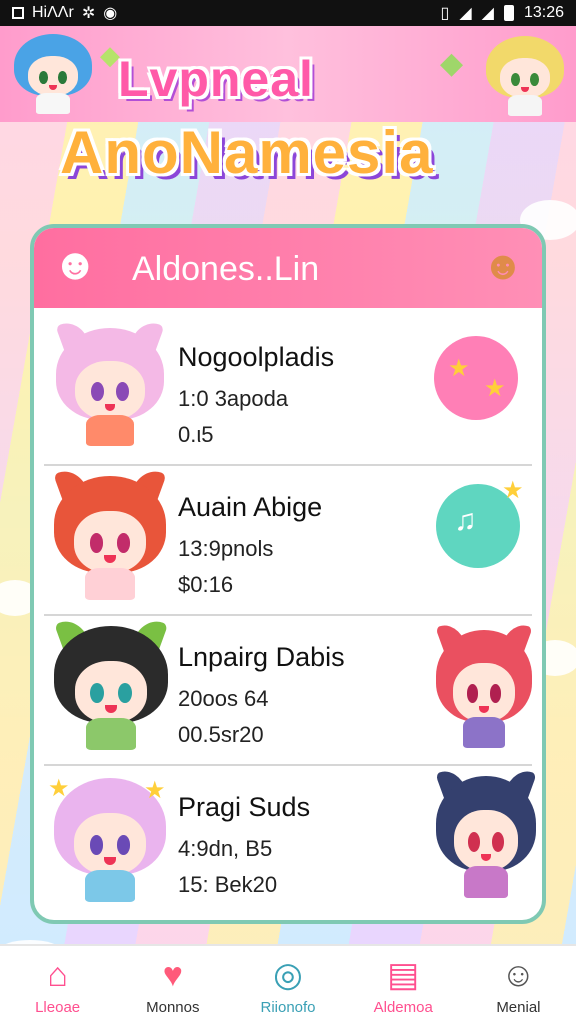  I want to click on avatar-blonde-hair, so click(525, 76).